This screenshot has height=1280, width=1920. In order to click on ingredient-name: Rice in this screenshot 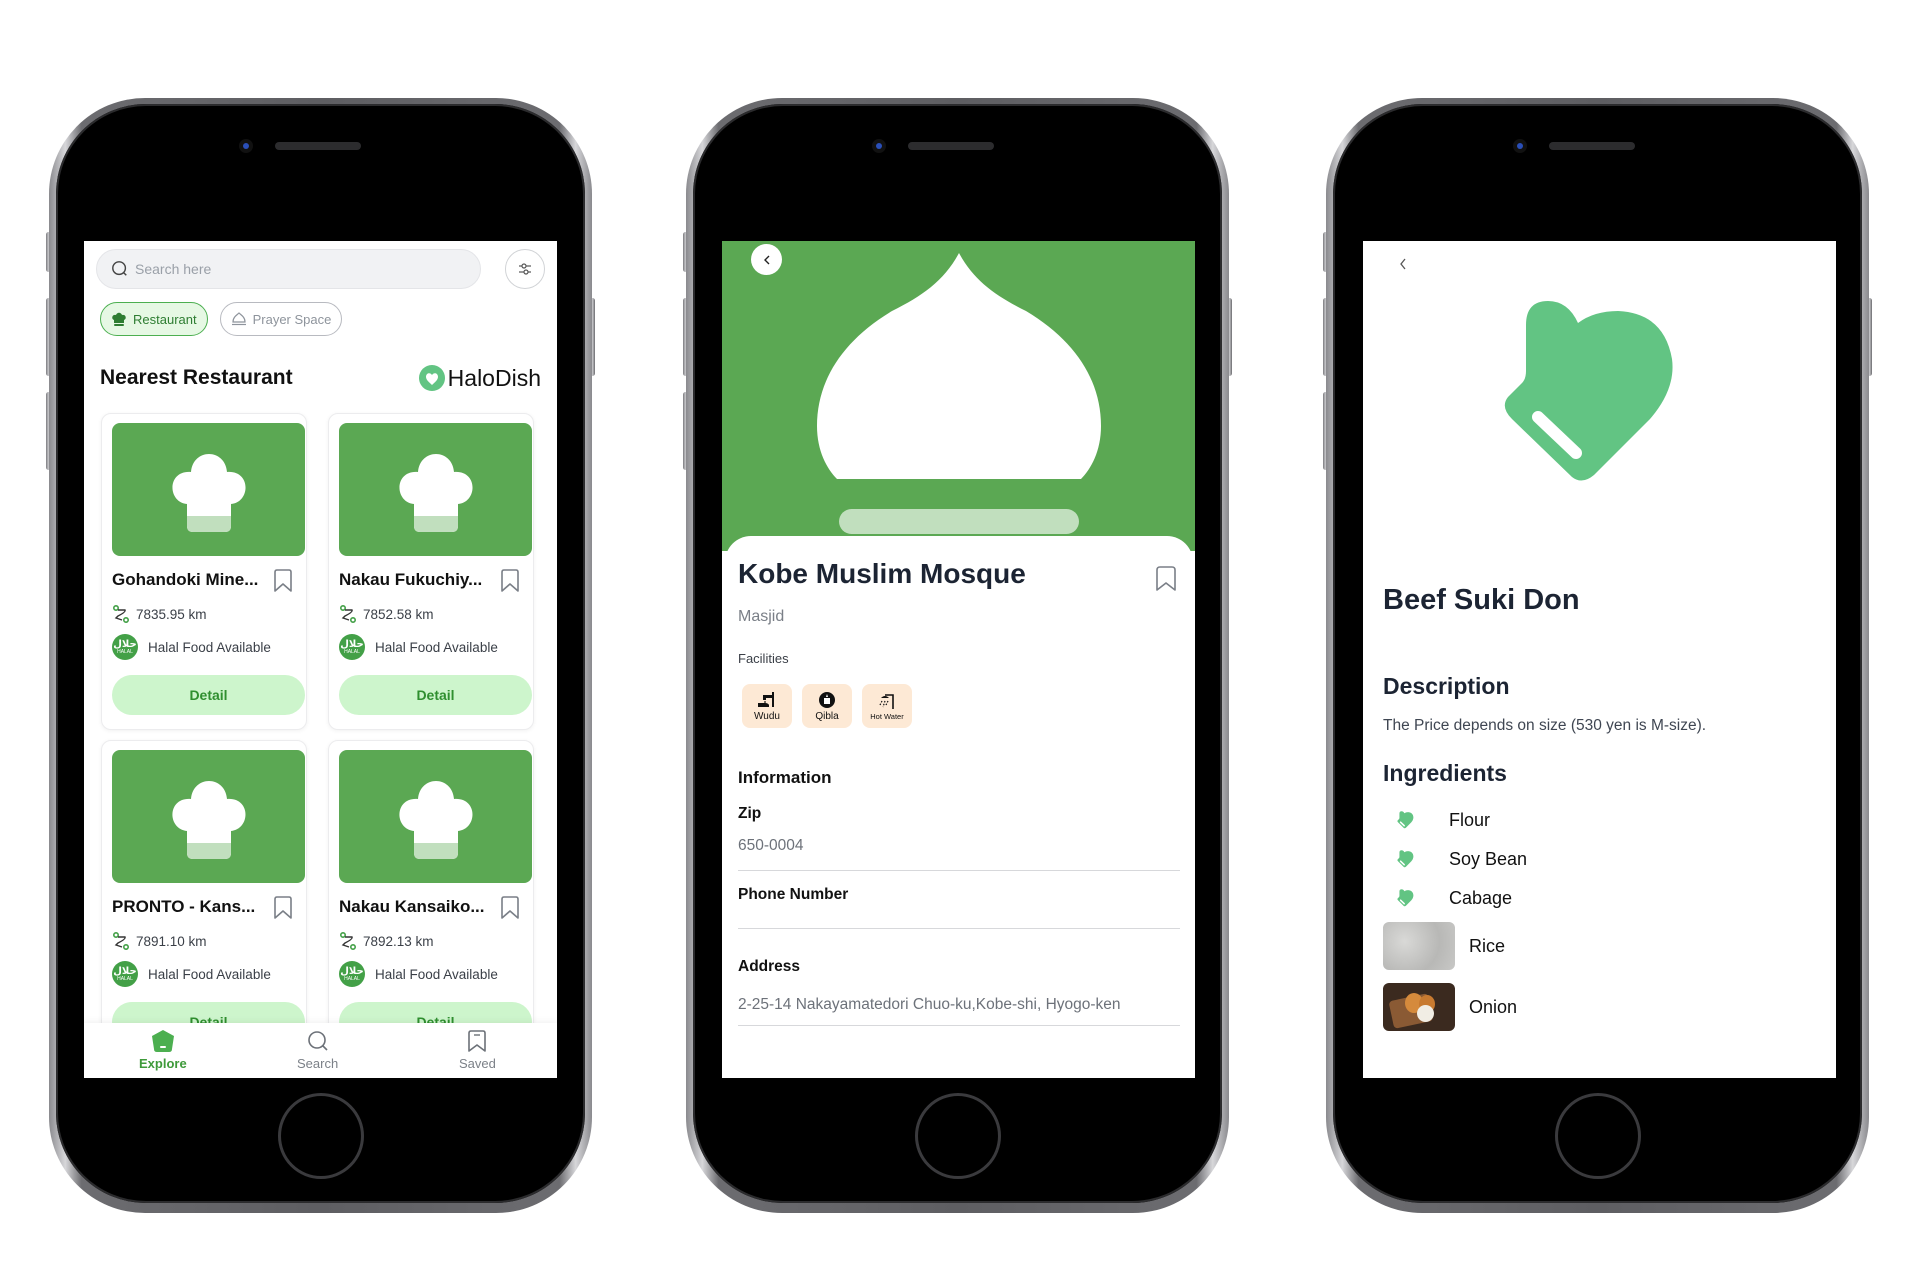, I will do `click(1487, 945)`.